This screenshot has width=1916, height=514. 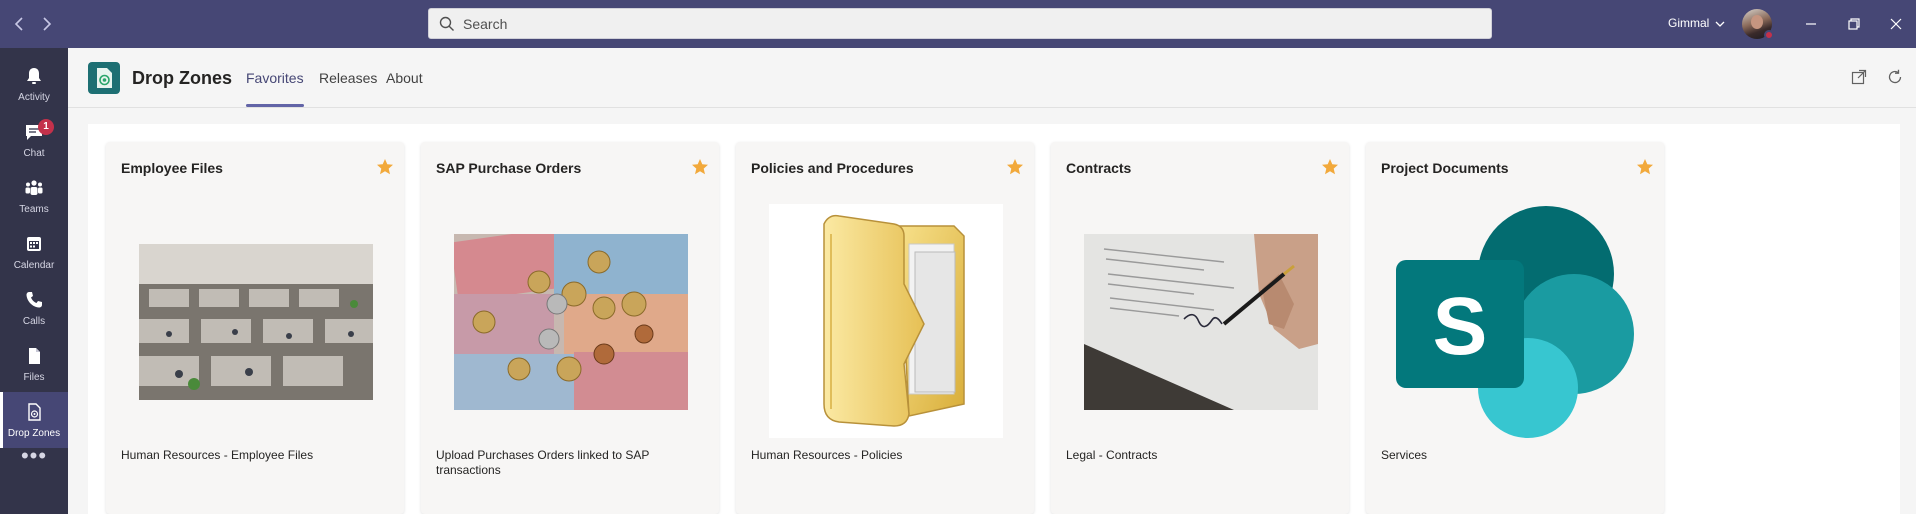 I want to click on card-description: Legal - Contracts, so click(x=1112, y=455).